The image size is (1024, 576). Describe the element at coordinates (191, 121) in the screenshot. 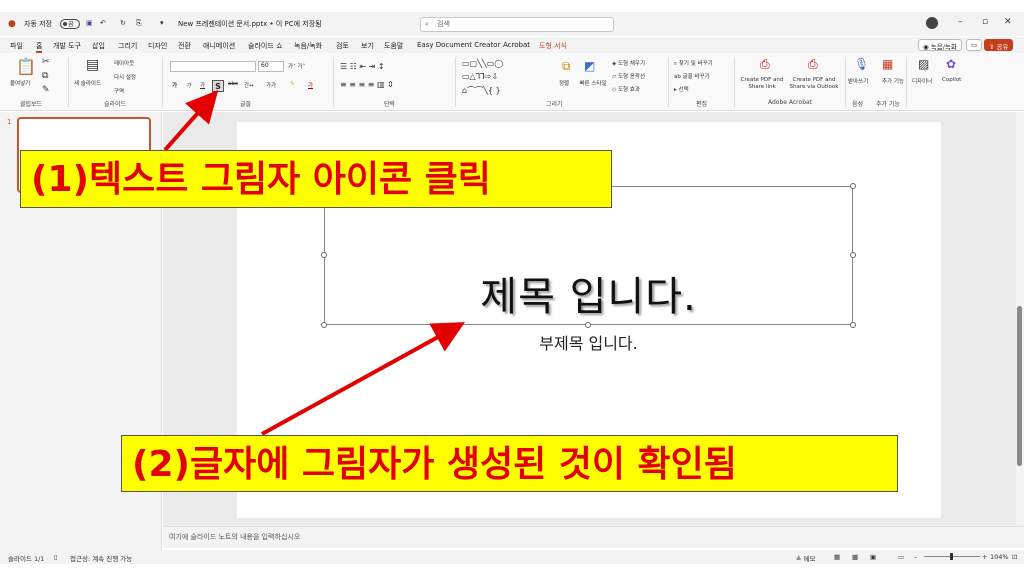

I see `arrow-to-shadow-button` at that location.